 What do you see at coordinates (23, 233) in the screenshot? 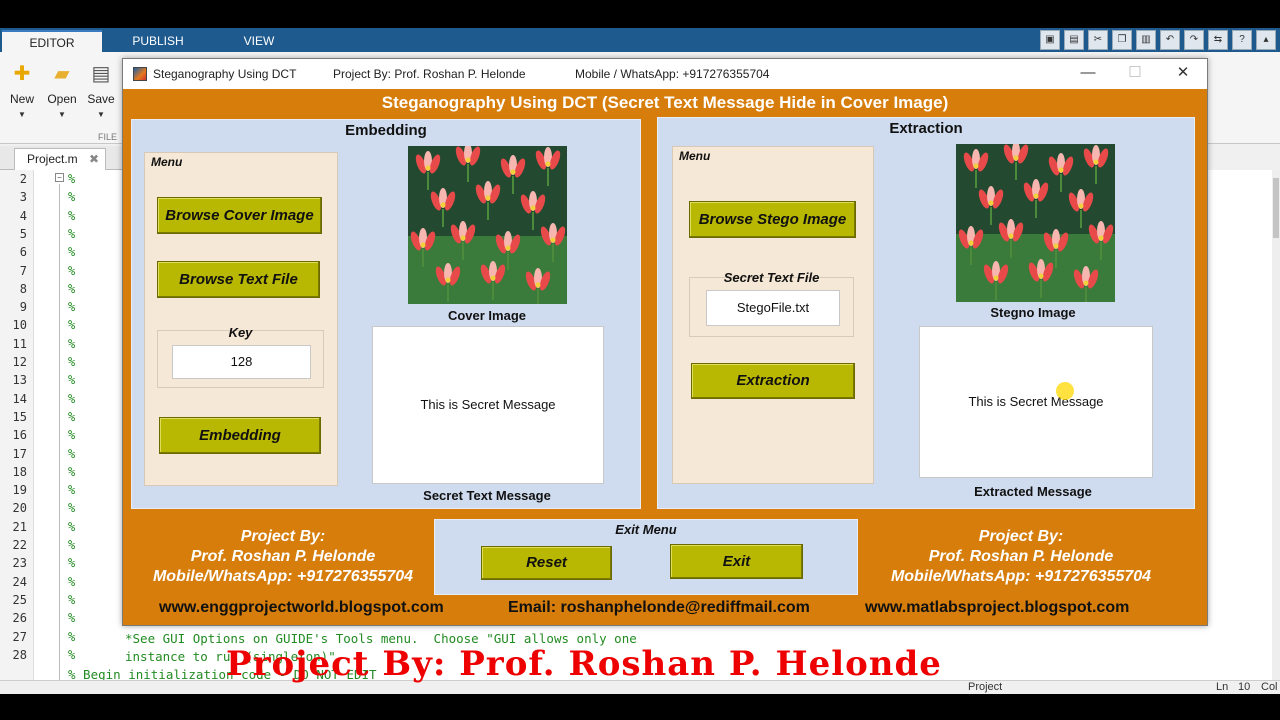
I see `line-number: 5` at bounding box center [23, 233].